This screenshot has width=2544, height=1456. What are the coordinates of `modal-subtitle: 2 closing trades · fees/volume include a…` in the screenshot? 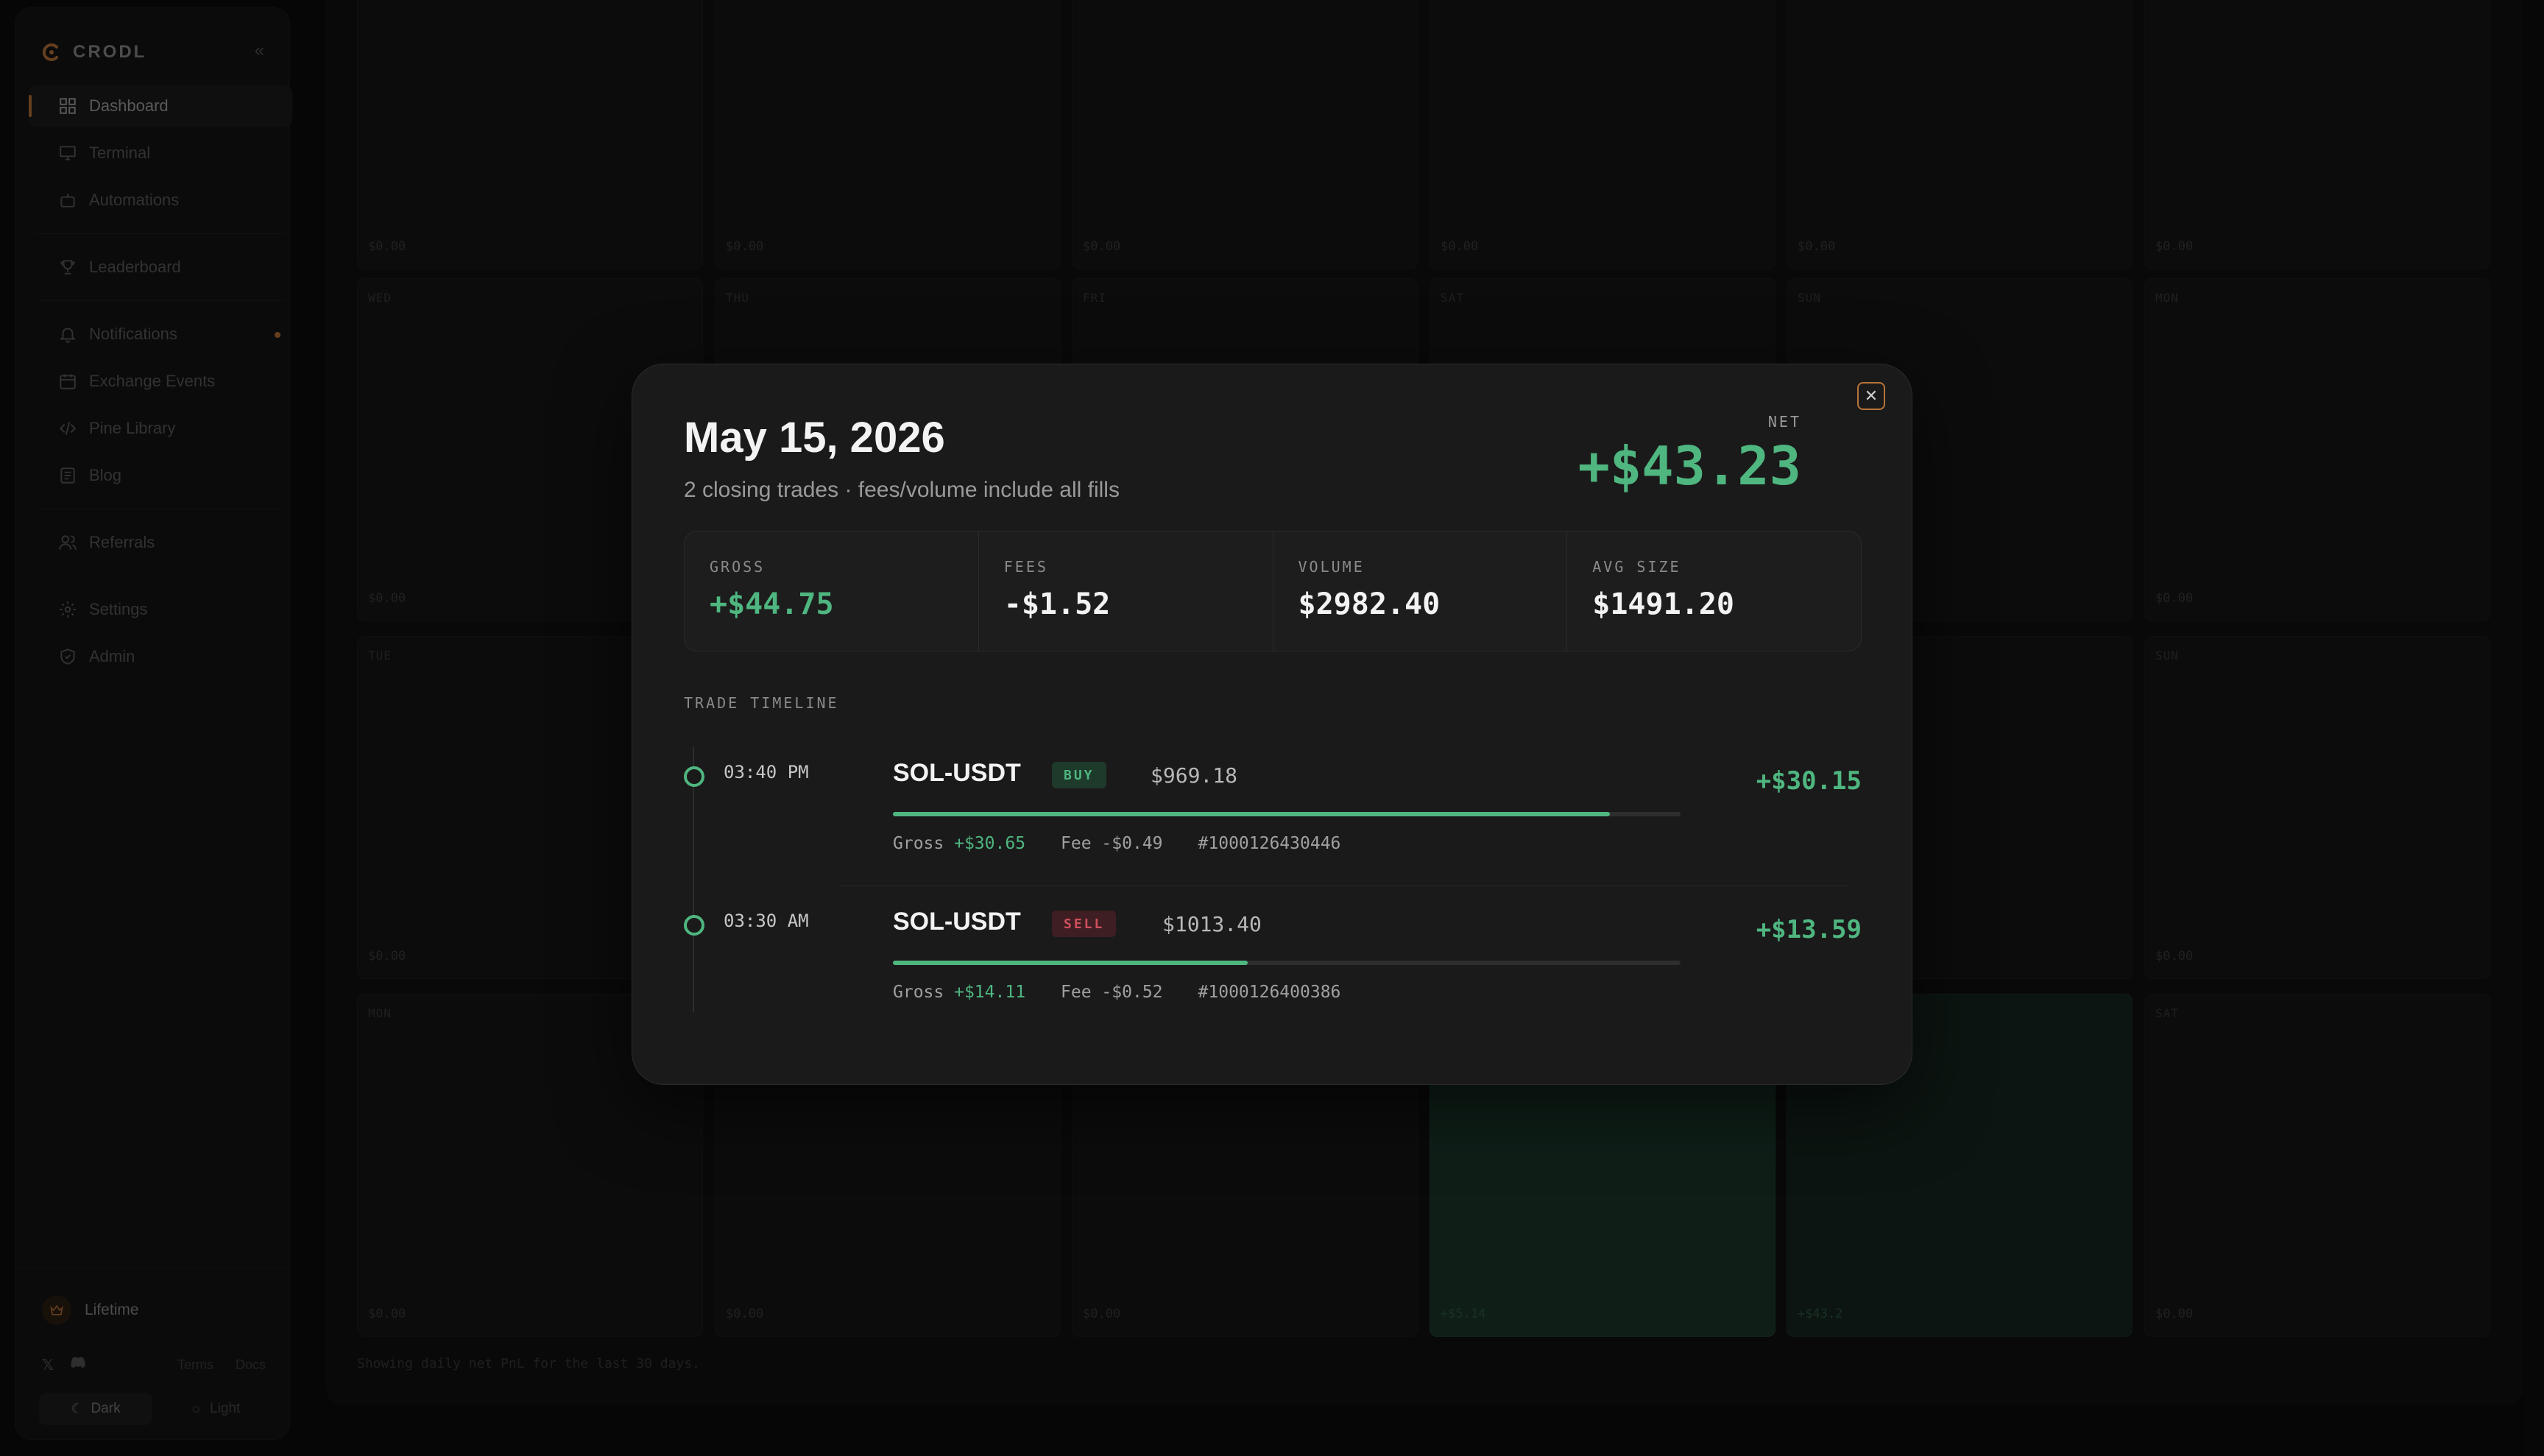 It's located at (902, 490).